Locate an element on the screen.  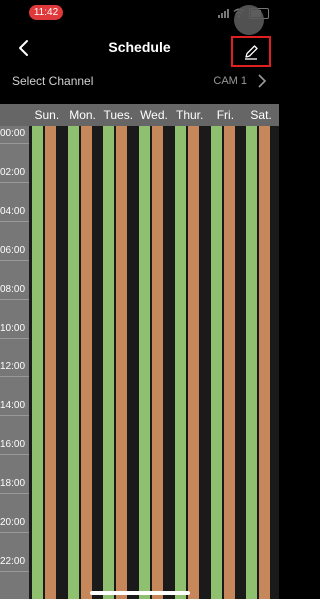
day-label: Mon. is located at coordinates (82, 115).